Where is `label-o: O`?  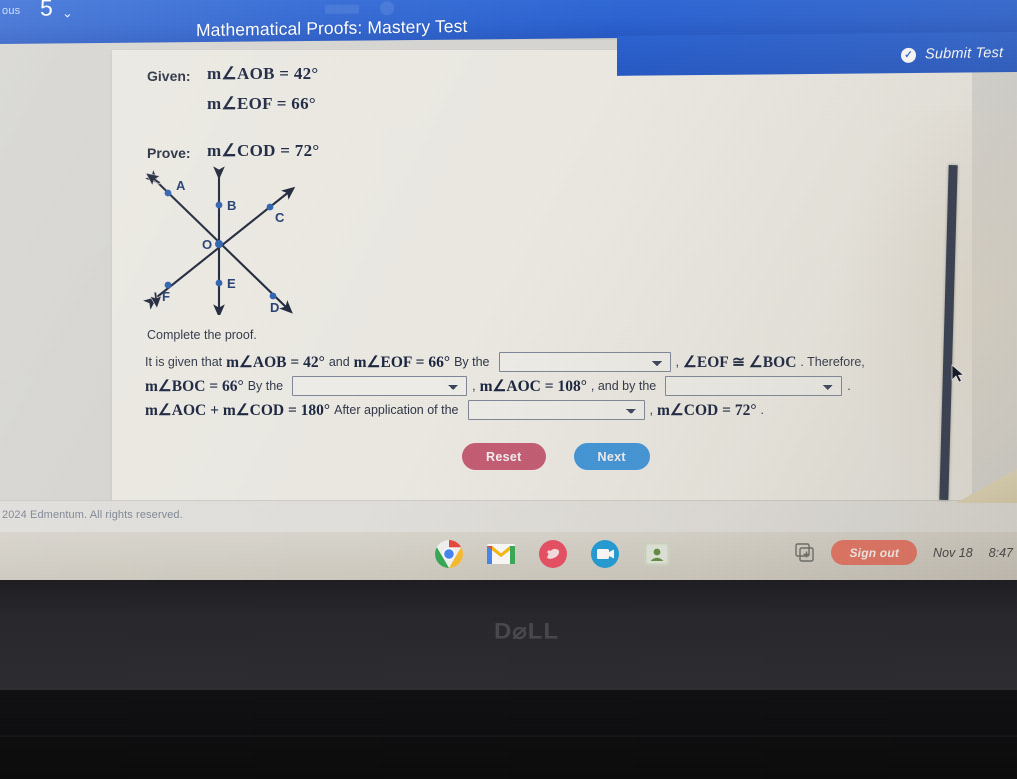 label-o: O is located at coordinates (207, 244).